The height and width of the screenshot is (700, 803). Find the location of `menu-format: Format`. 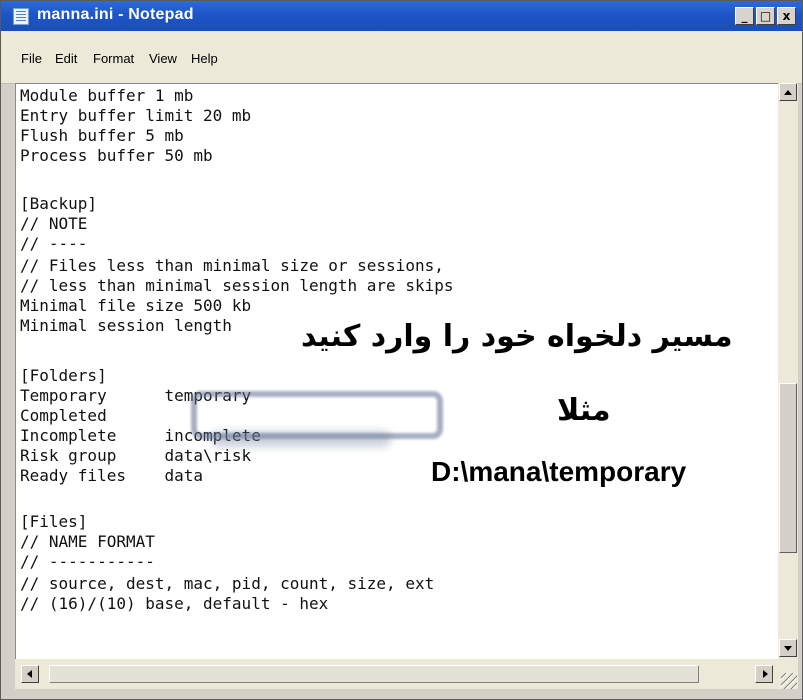

menu-format: Format is located at coordinates (113, 58).